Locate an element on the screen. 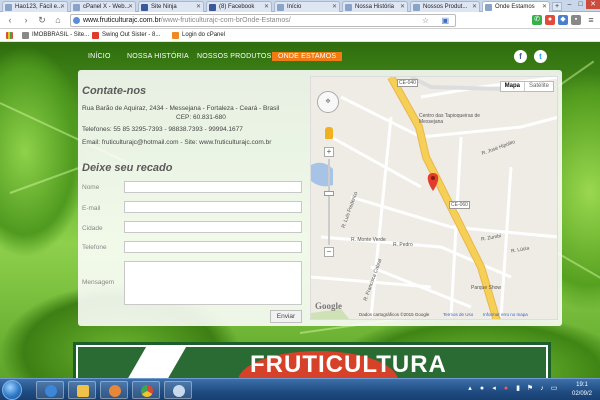 The image size is (600, 400). home-icon: ⌂ is located at coordinates (58, 20).